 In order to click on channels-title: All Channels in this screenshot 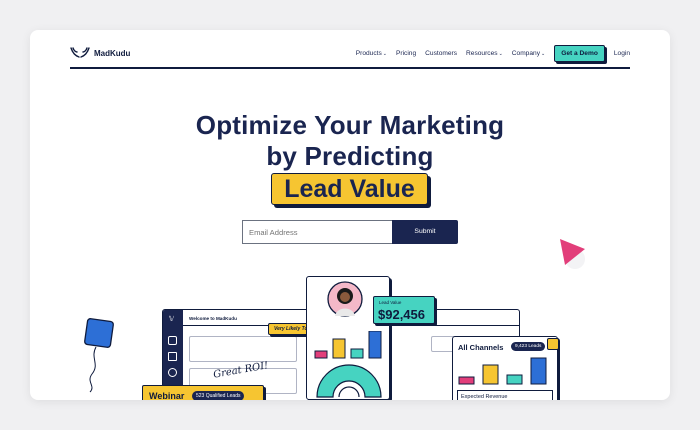, I will do `click(481, 347)`.